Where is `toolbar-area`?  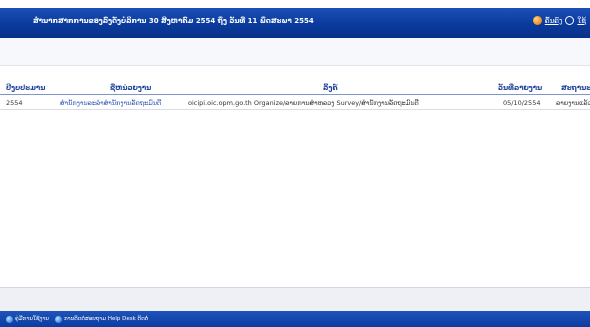
toolbar-area is located at coordinates (295, 52).